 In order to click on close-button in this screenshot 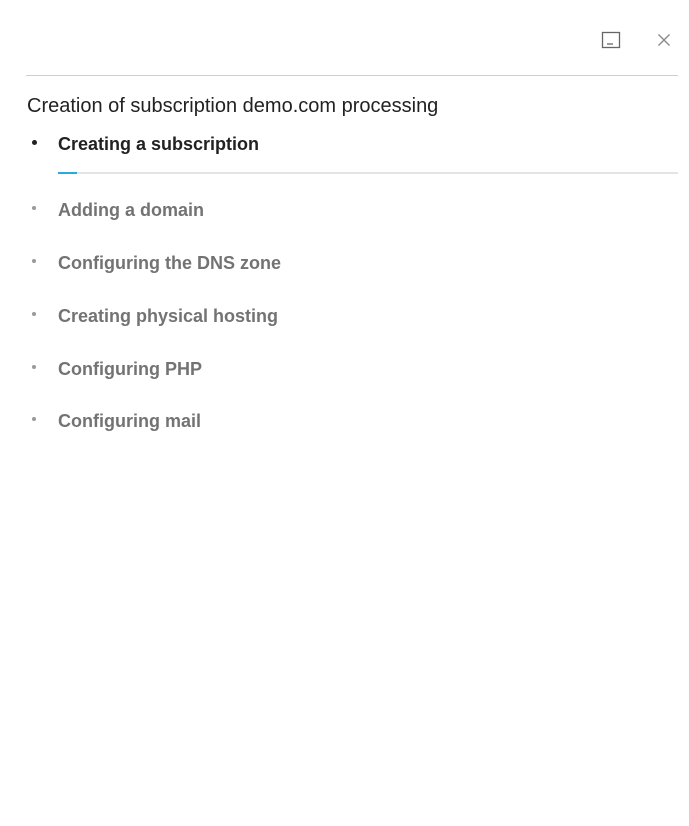, I will do `click(664, 40)`.